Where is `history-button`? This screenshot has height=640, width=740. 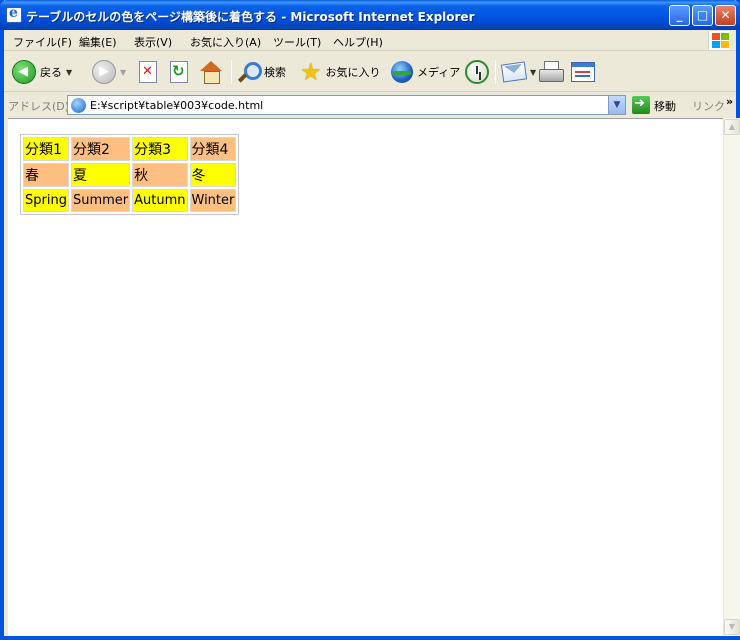
history-button is located at coordinates (477, 72).